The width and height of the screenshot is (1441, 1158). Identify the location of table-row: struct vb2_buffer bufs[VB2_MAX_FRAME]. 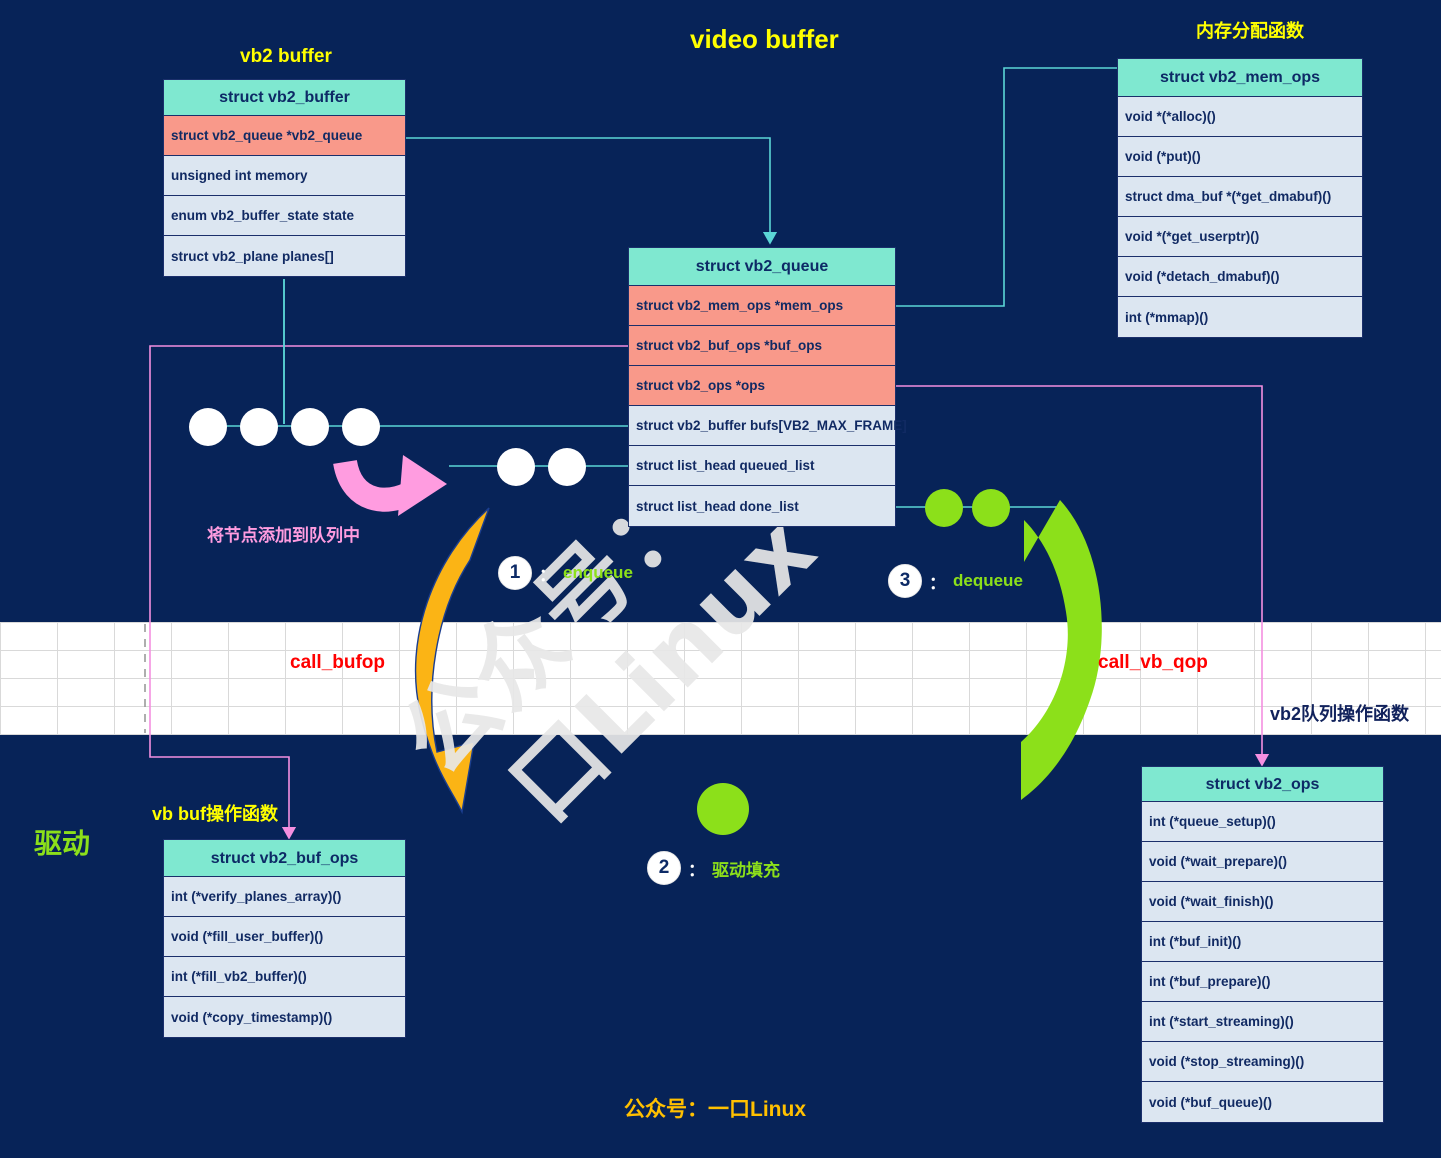
(768, 426).